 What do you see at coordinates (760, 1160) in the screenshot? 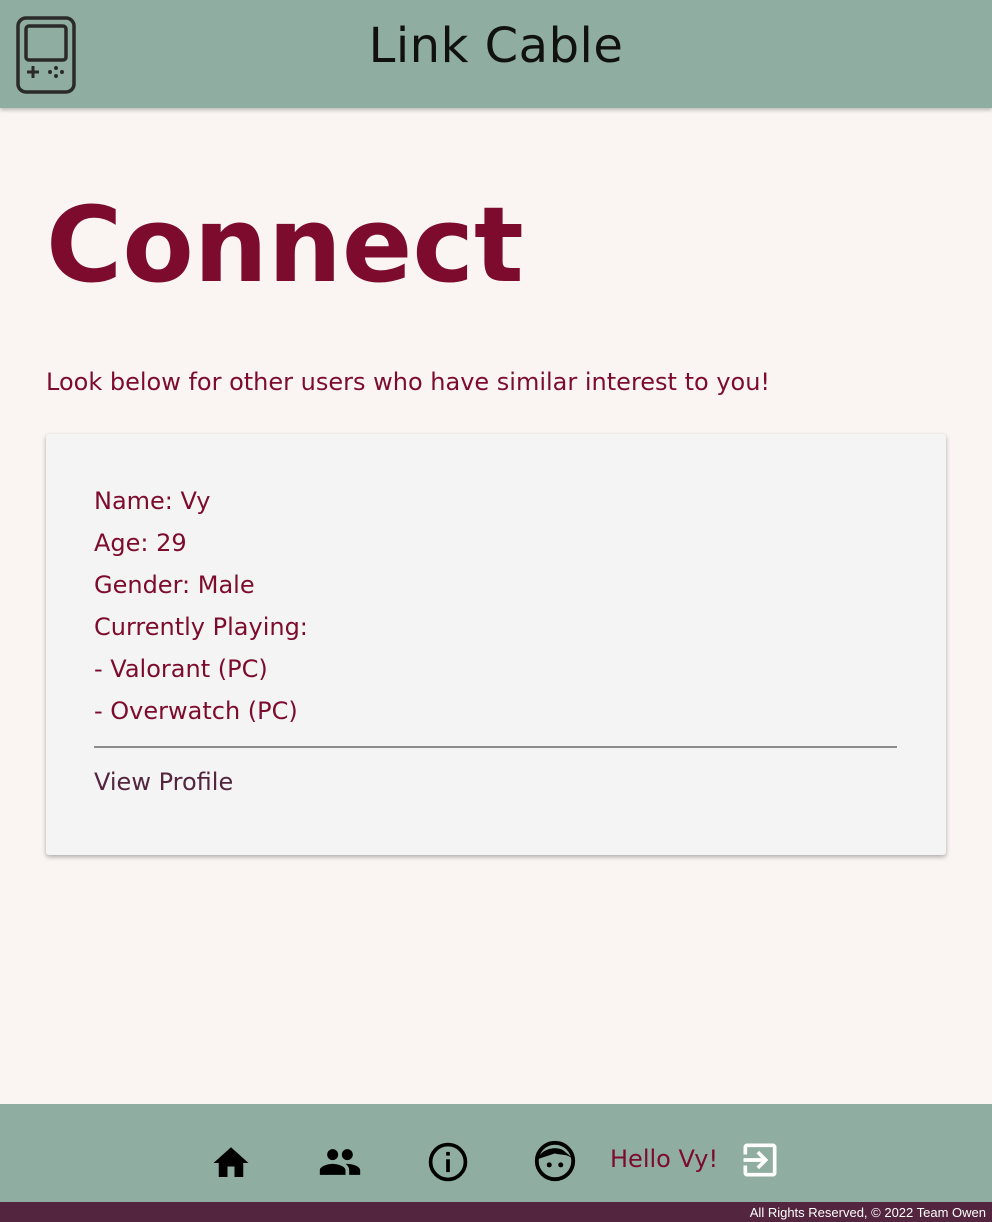
I see `logout-icon` at bounding box center [760, 1160].